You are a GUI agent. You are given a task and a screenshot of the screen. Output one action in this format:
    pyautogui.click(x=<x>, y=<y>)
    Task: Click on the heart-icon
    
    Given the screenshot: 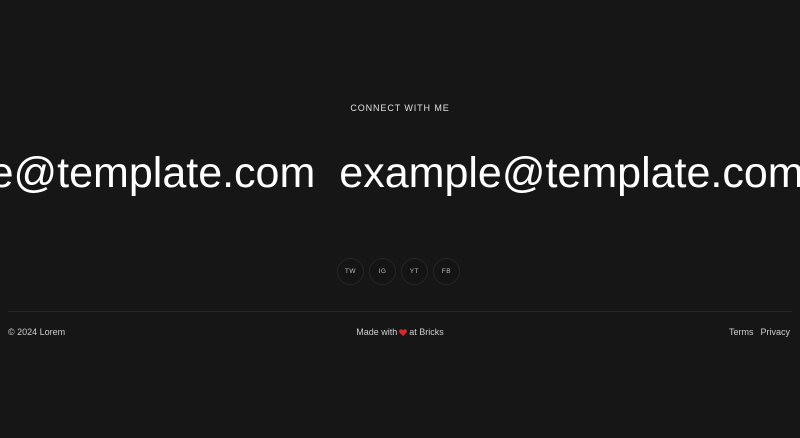 What is the action you would take?
    pyautogui.click(x=403, y=332)
    